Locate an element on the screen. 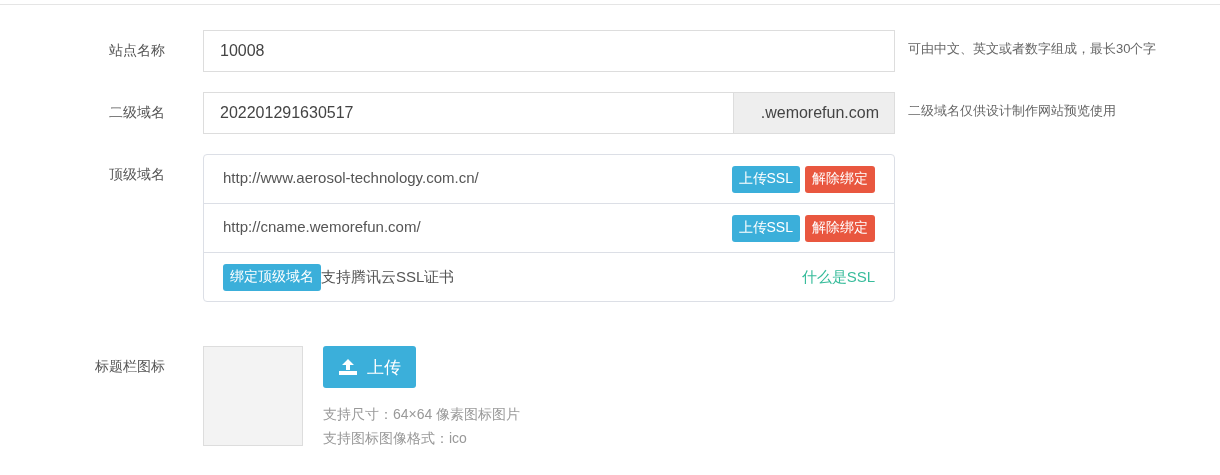  domain-url: http://cname.wemorefun.com/ is located at coordinates (322, 226).